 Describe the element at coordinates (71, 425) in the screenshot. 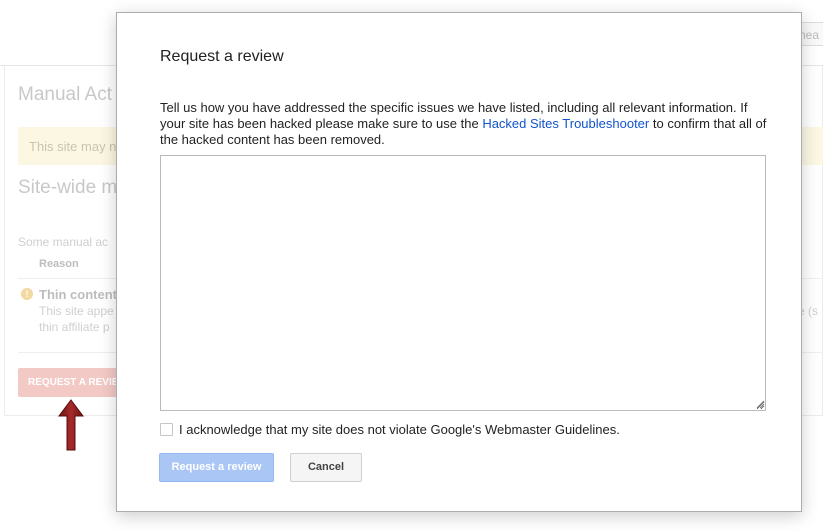

I see `arrow-up-icon` at that location.